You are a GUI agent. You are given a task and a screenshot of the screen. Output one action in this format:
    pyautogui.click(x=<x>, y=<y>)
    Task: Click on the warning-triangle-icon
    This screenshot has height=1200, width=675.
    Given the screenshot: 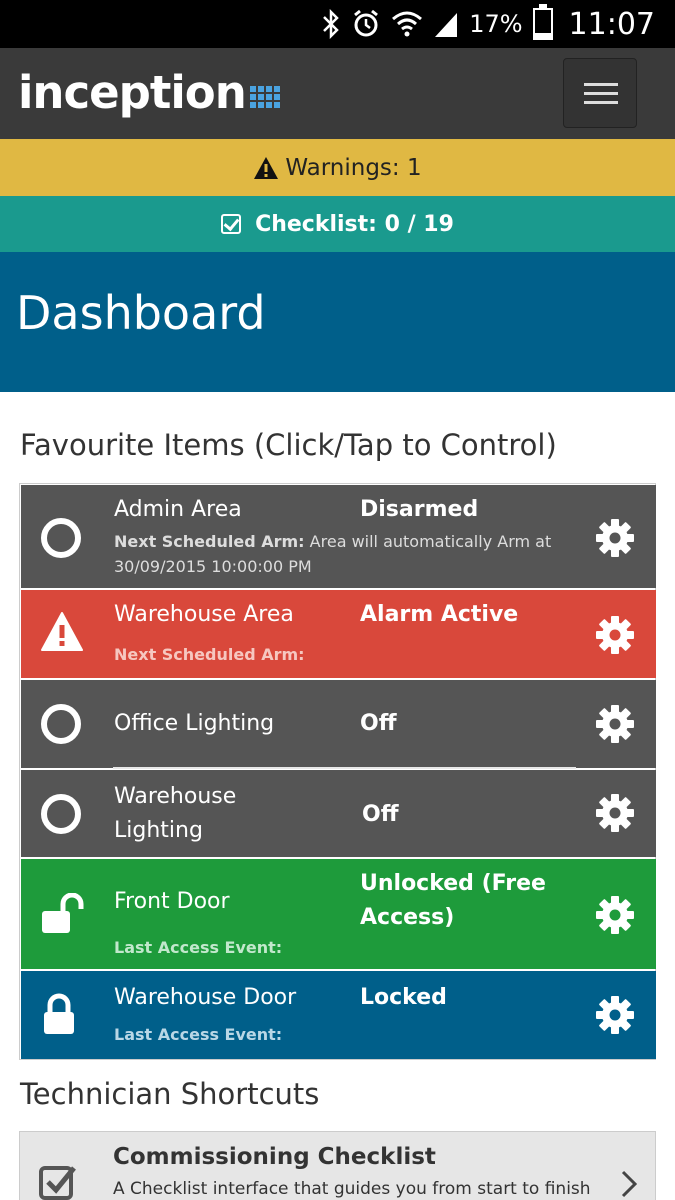 What is the action you would take?
    pyautogui.click(x=266, y=167)
    